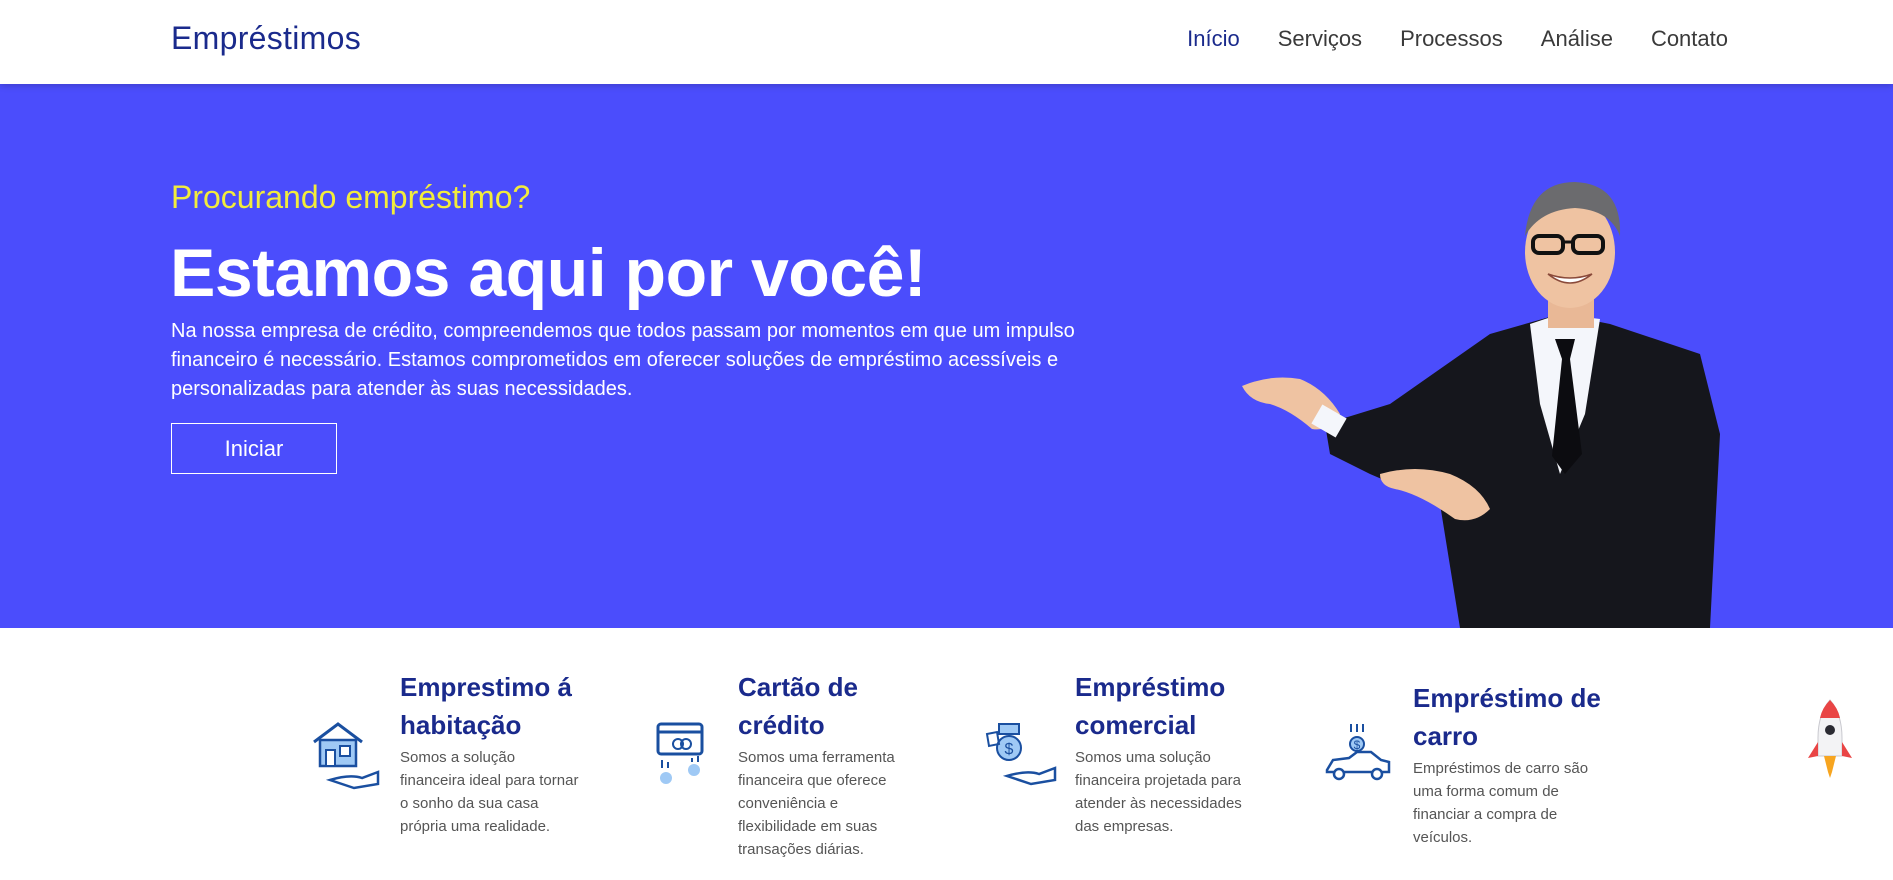 The height and width of the screenshot is (880, 1893). I want to click on nav-item-processos: Processos, so click(1451, 39).